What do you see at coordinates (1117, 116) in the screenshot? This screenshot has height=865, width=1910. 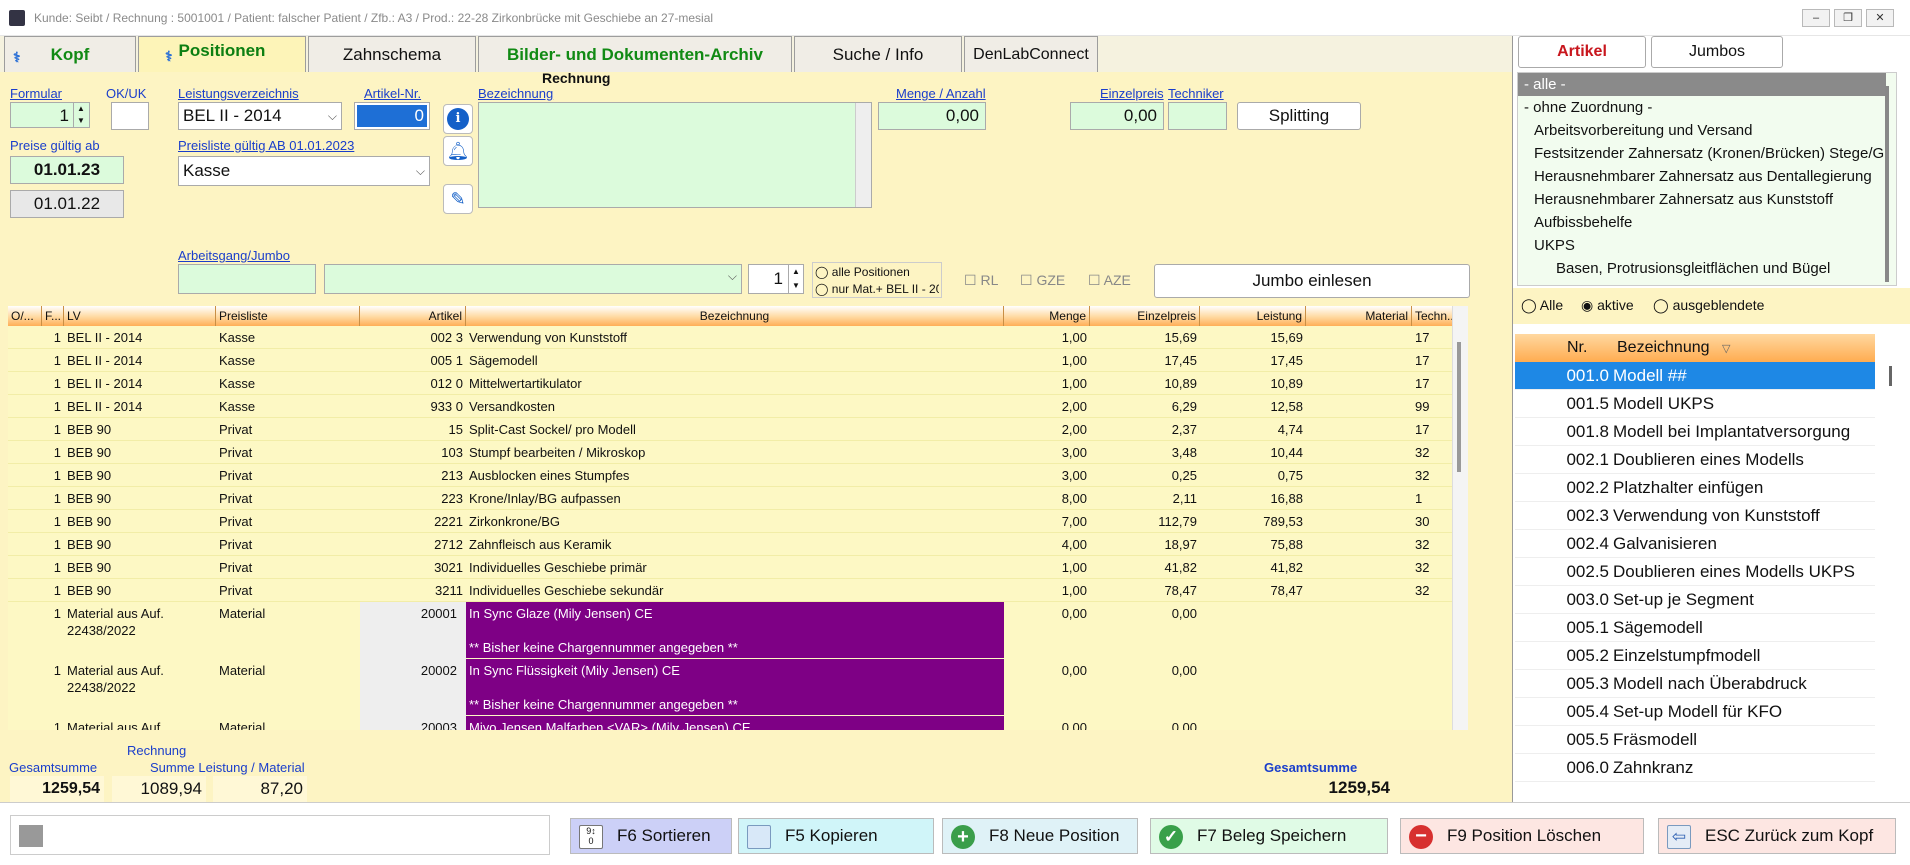 I see `einzelpreis-field: 0,00` at bounding box center [1117, 116].